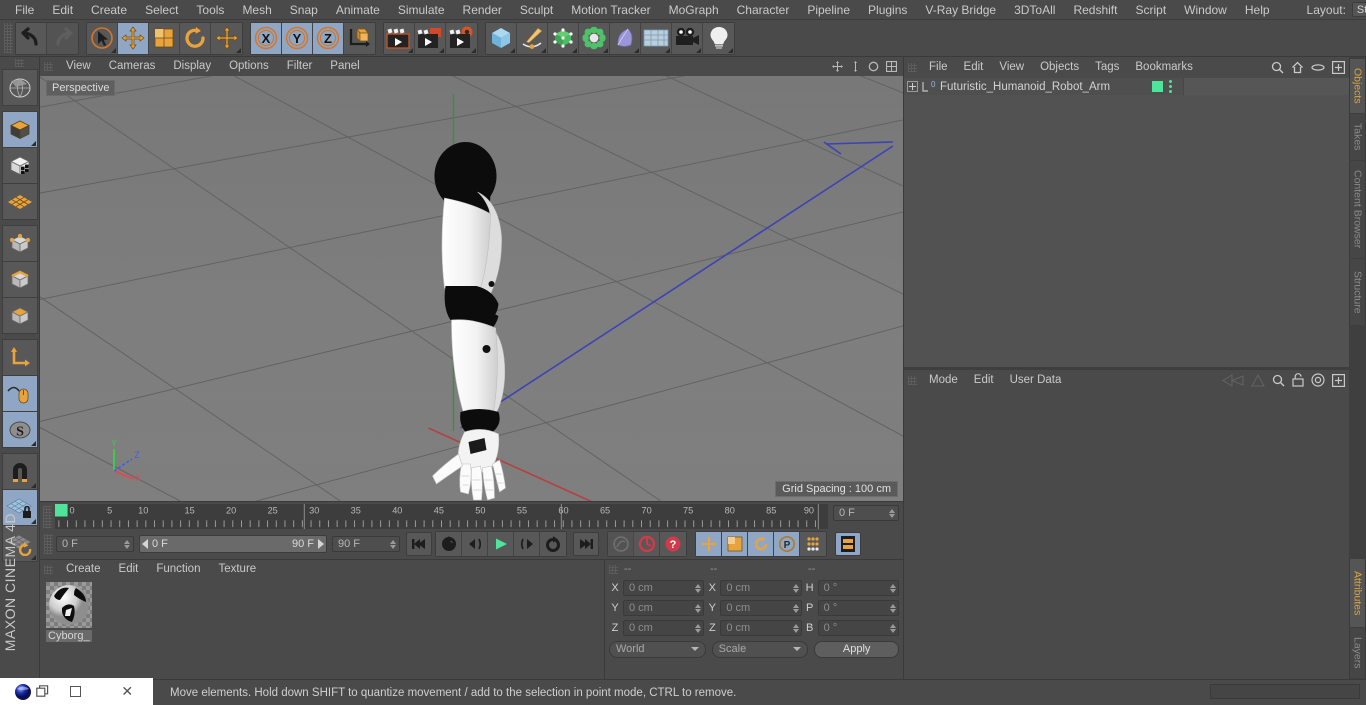 The height and width of the screenshot is (705, 1366). Describe the element at coordinates (1357, 653) in the screenshot. I see `tab-layers: Layers` at that location.